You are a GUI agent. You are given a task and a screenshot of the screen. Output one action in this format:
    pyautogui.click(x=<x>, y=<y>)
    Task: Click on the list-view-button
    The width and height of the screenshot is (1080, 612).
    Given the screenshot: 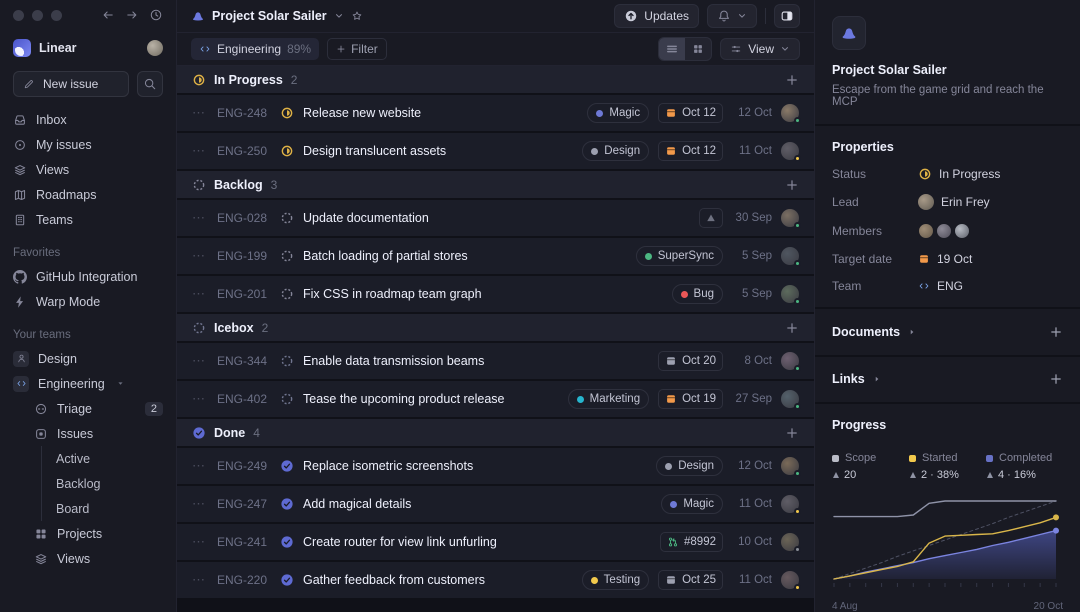 What is the action you would take?
    pyautogui.click(x=672, y=49)
    